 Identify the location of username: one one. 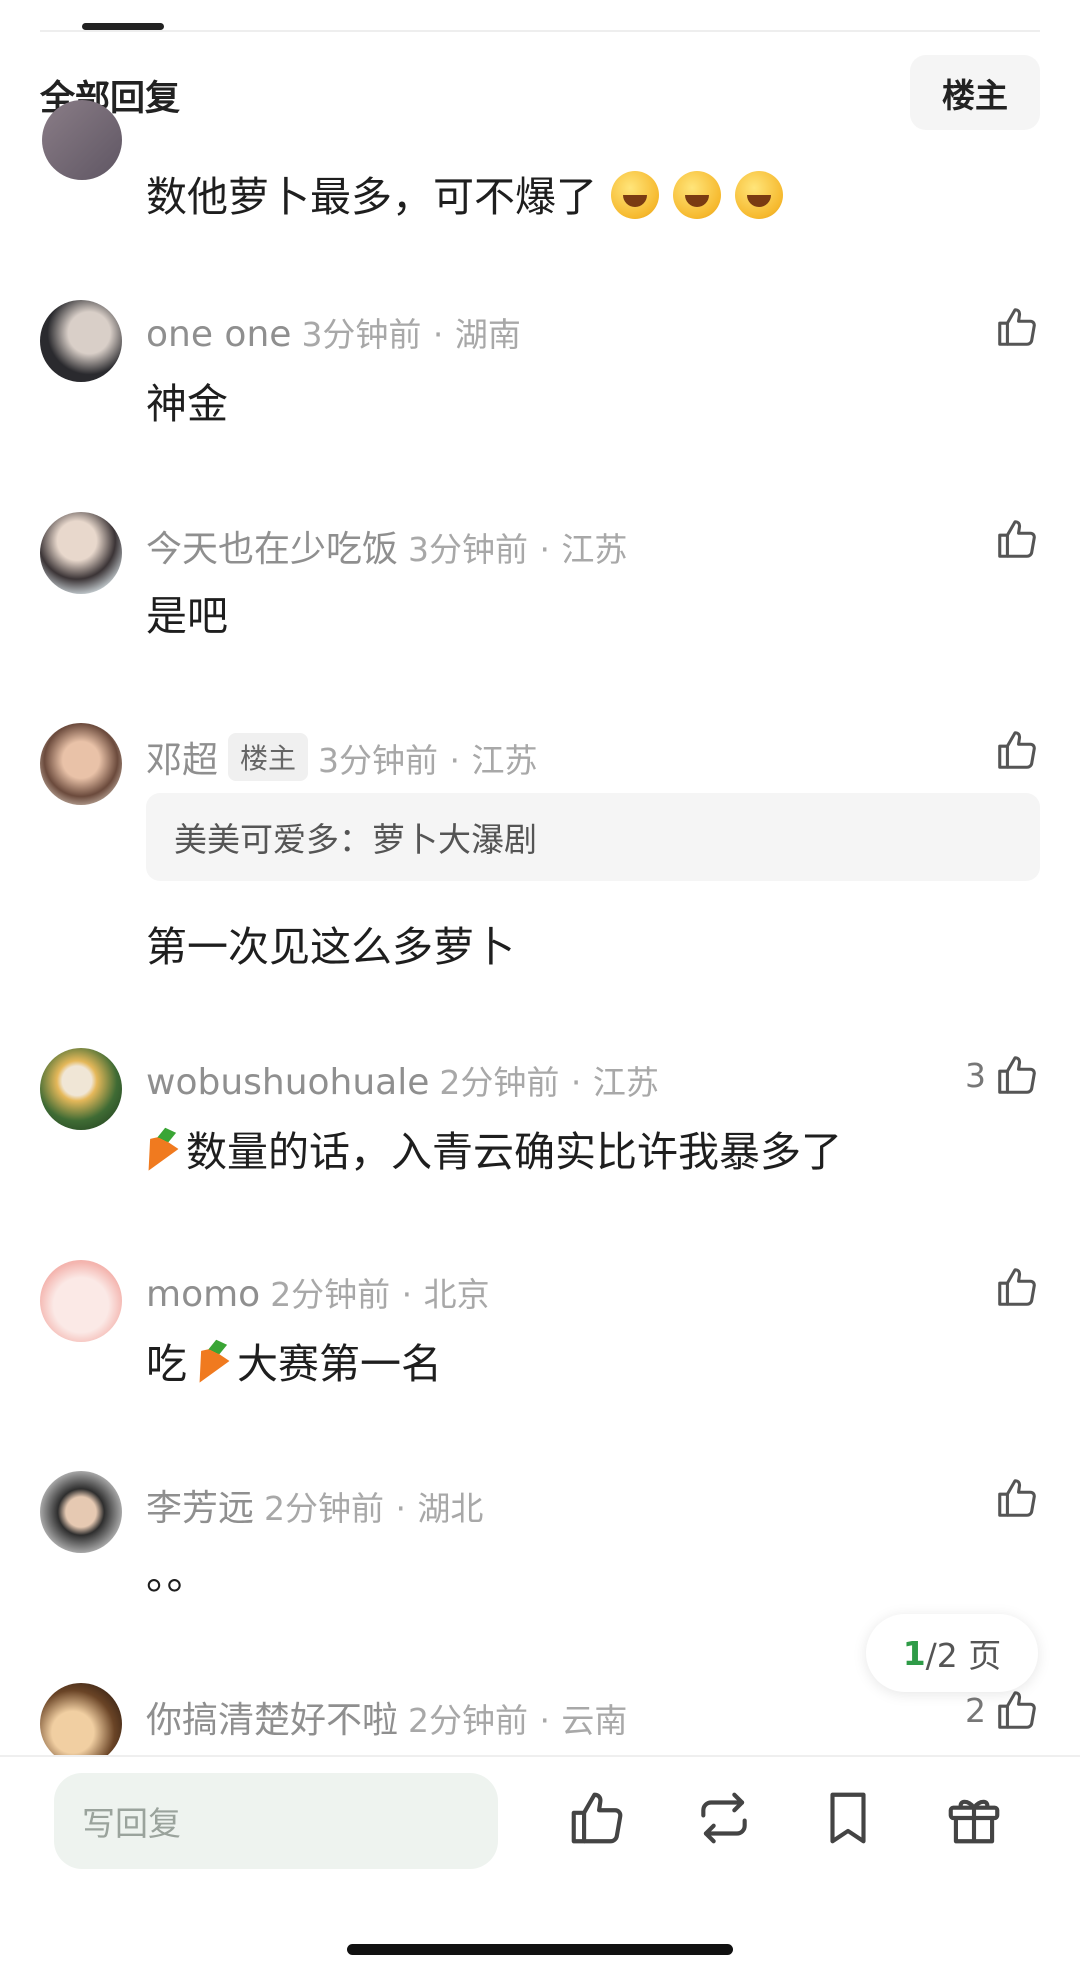
(218, 334).